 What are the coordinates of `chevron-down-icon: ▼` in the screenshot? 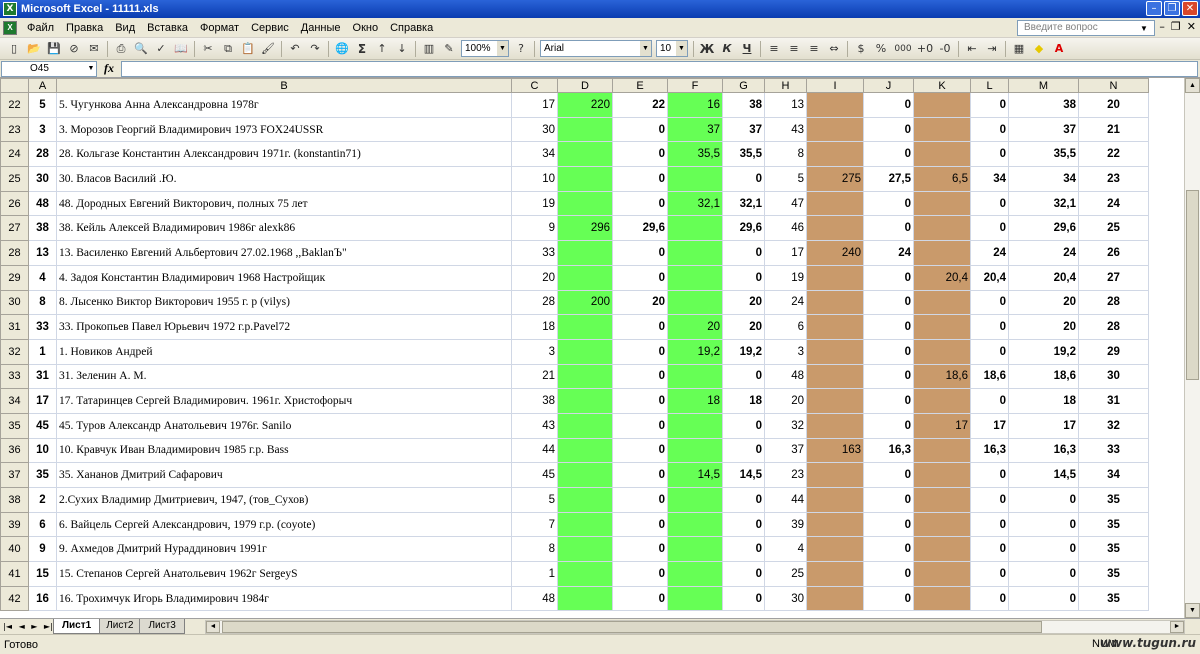 It's located at (1144, 28).